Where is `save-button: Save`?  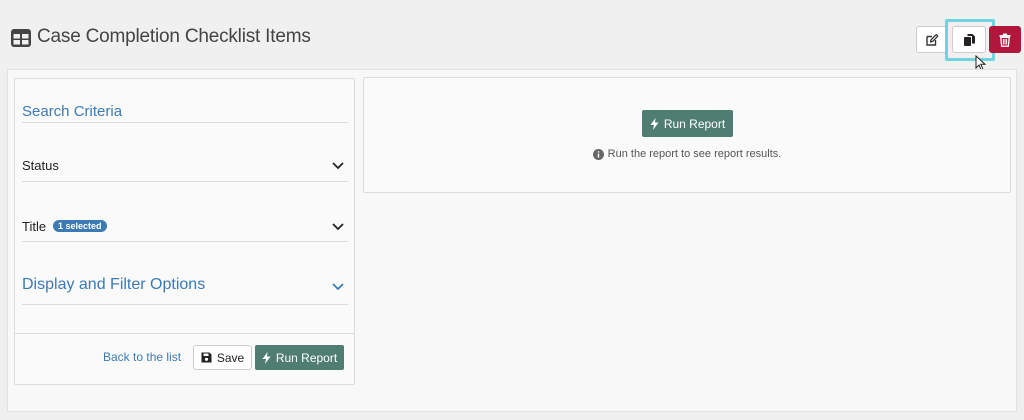 save-button: Save is located at coordinates (222, 357).